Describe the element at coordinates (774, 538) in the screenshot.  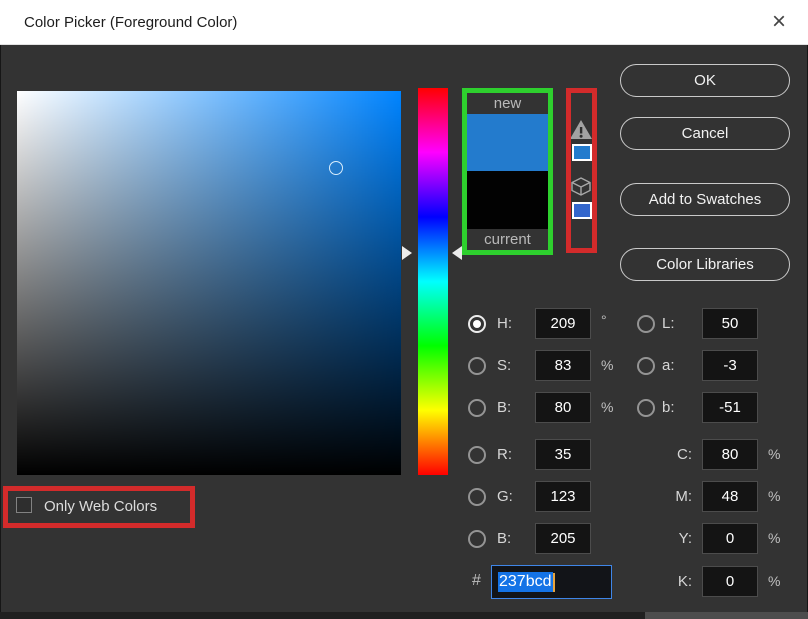
I see `unit-y: %` at that location.